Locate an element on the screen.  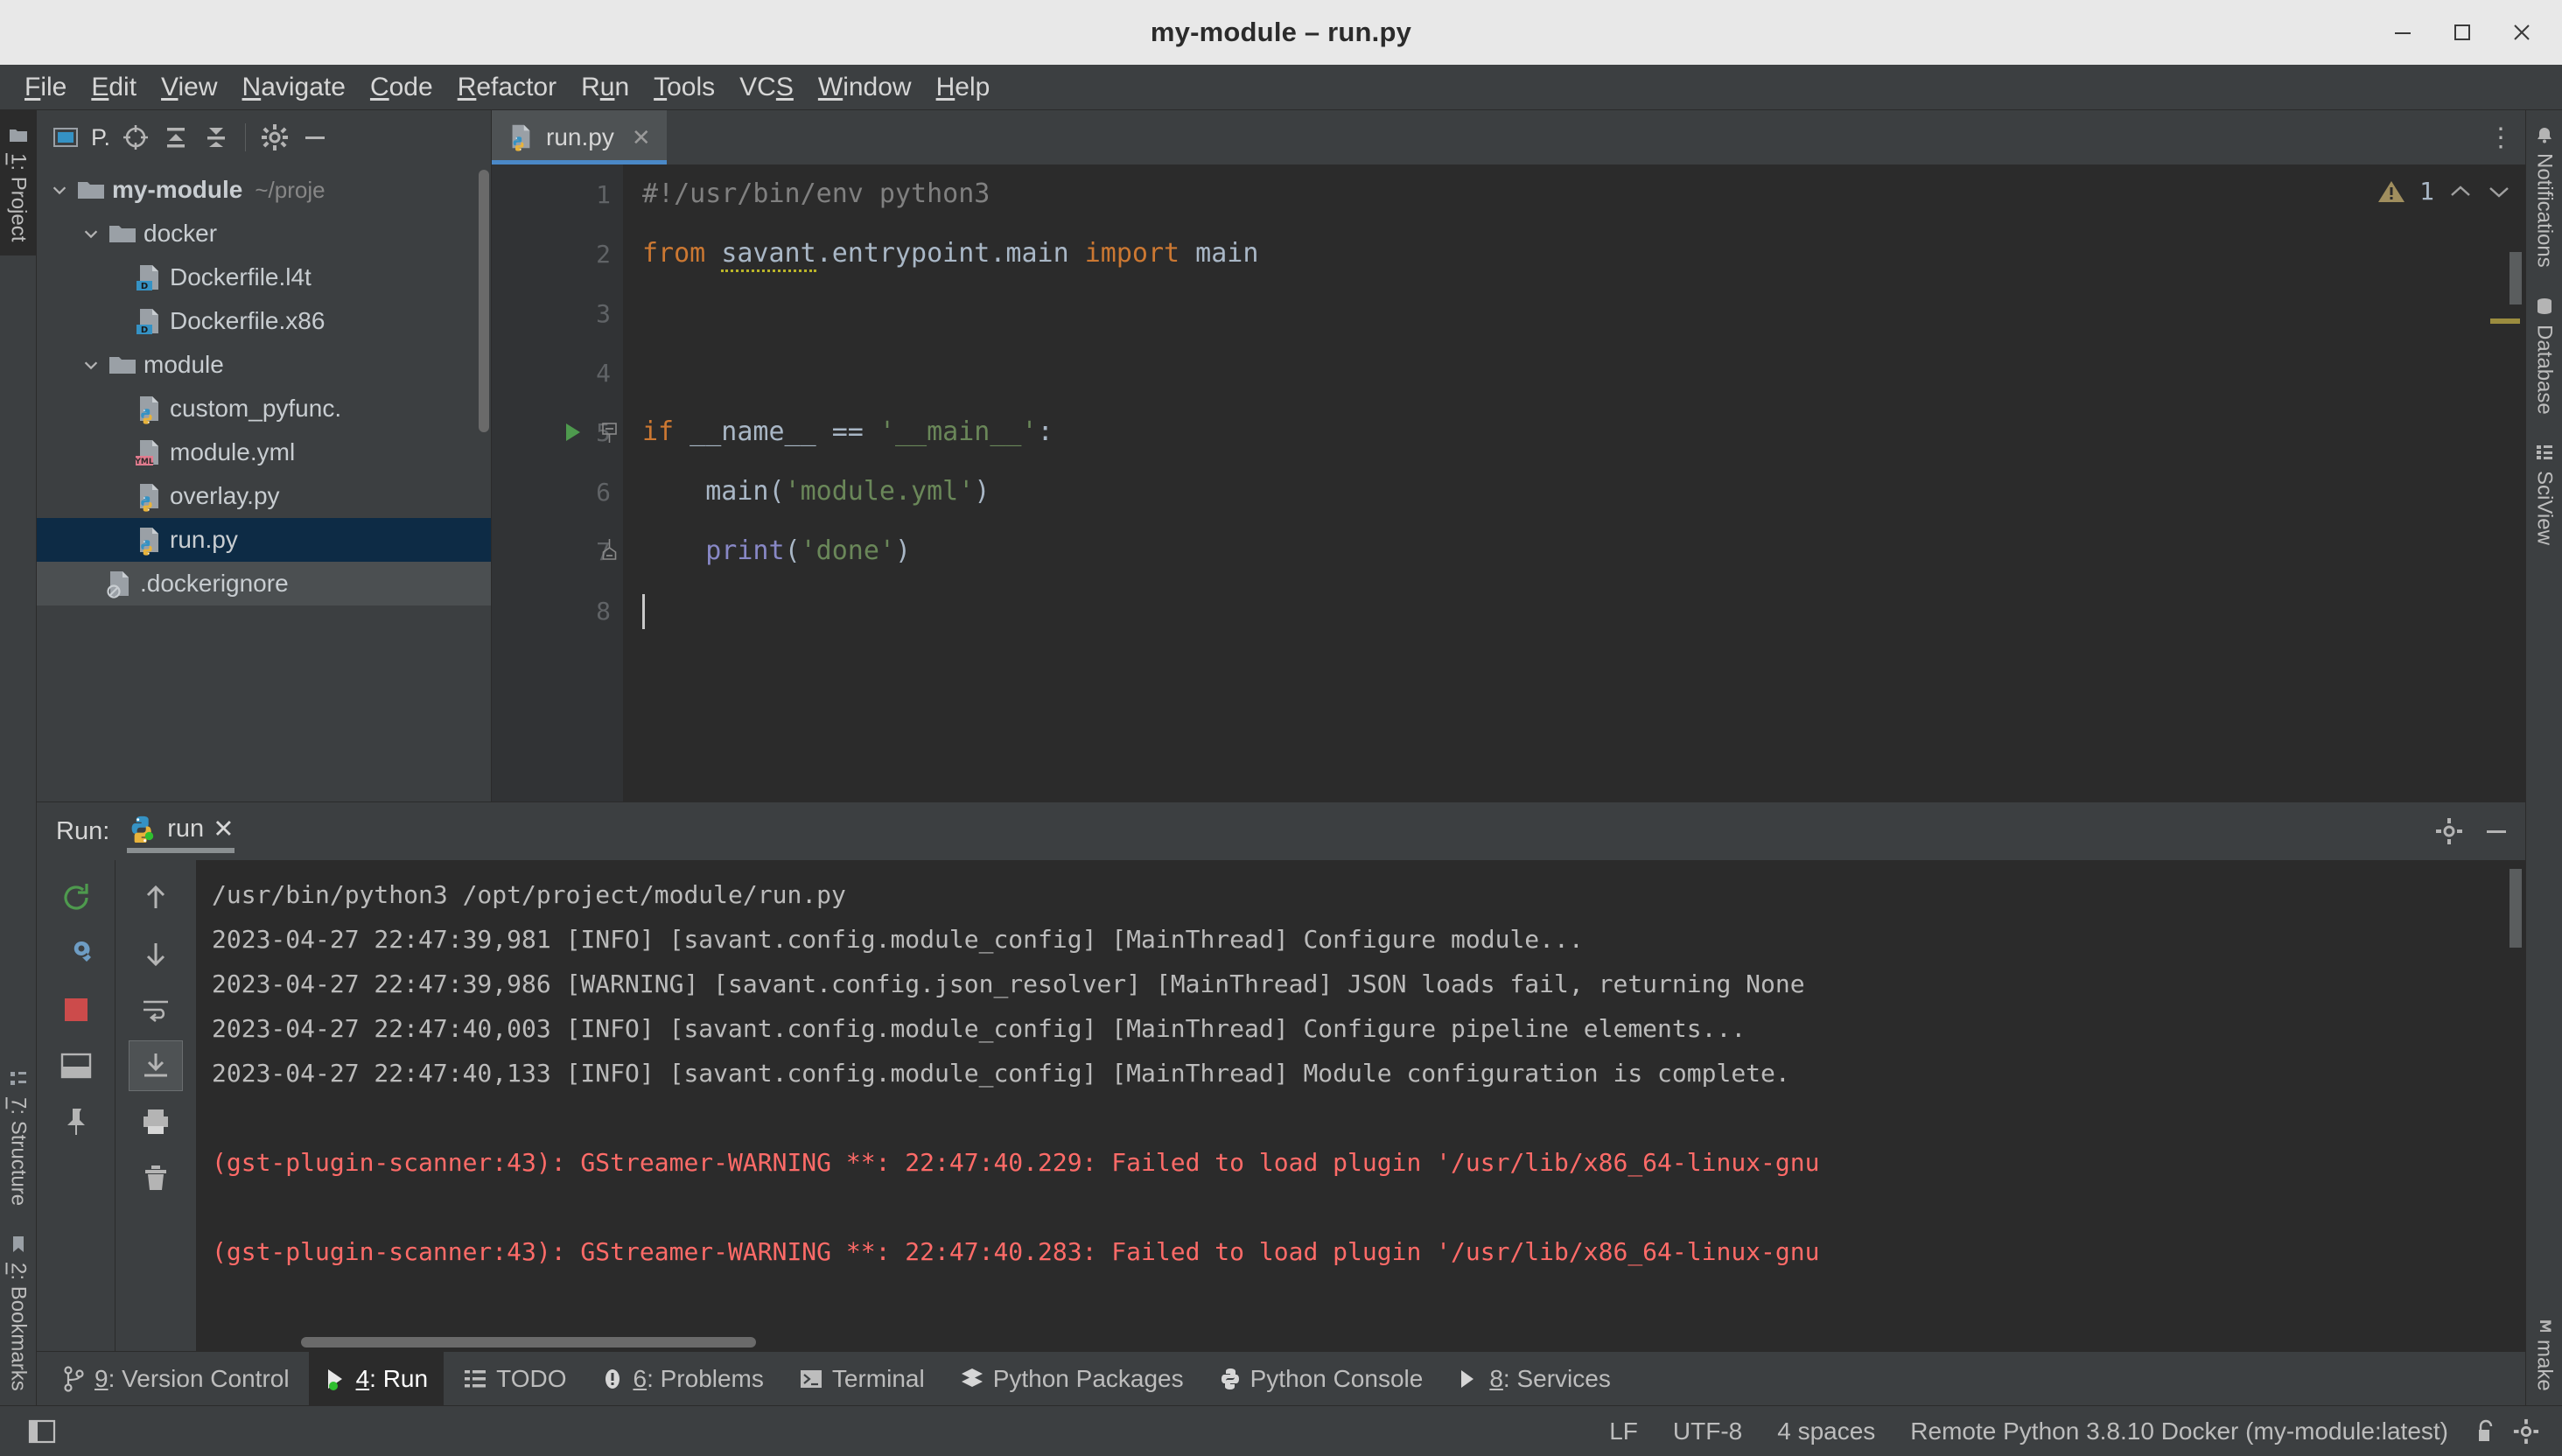
bottom-tab-problems: 6: Problems is located at coordinates (682, 1379).